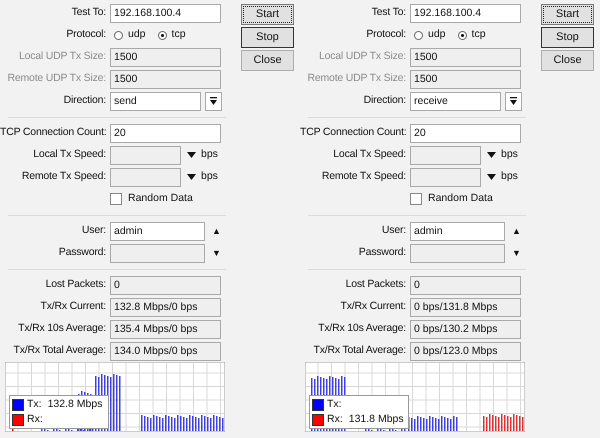 Image resolution: width=600 pixels, height=438 pixels. Describe the element at coordinates (165, 351) in the screenshot. I see `input-field: 134.0 Mbps/0 bps` at that location.